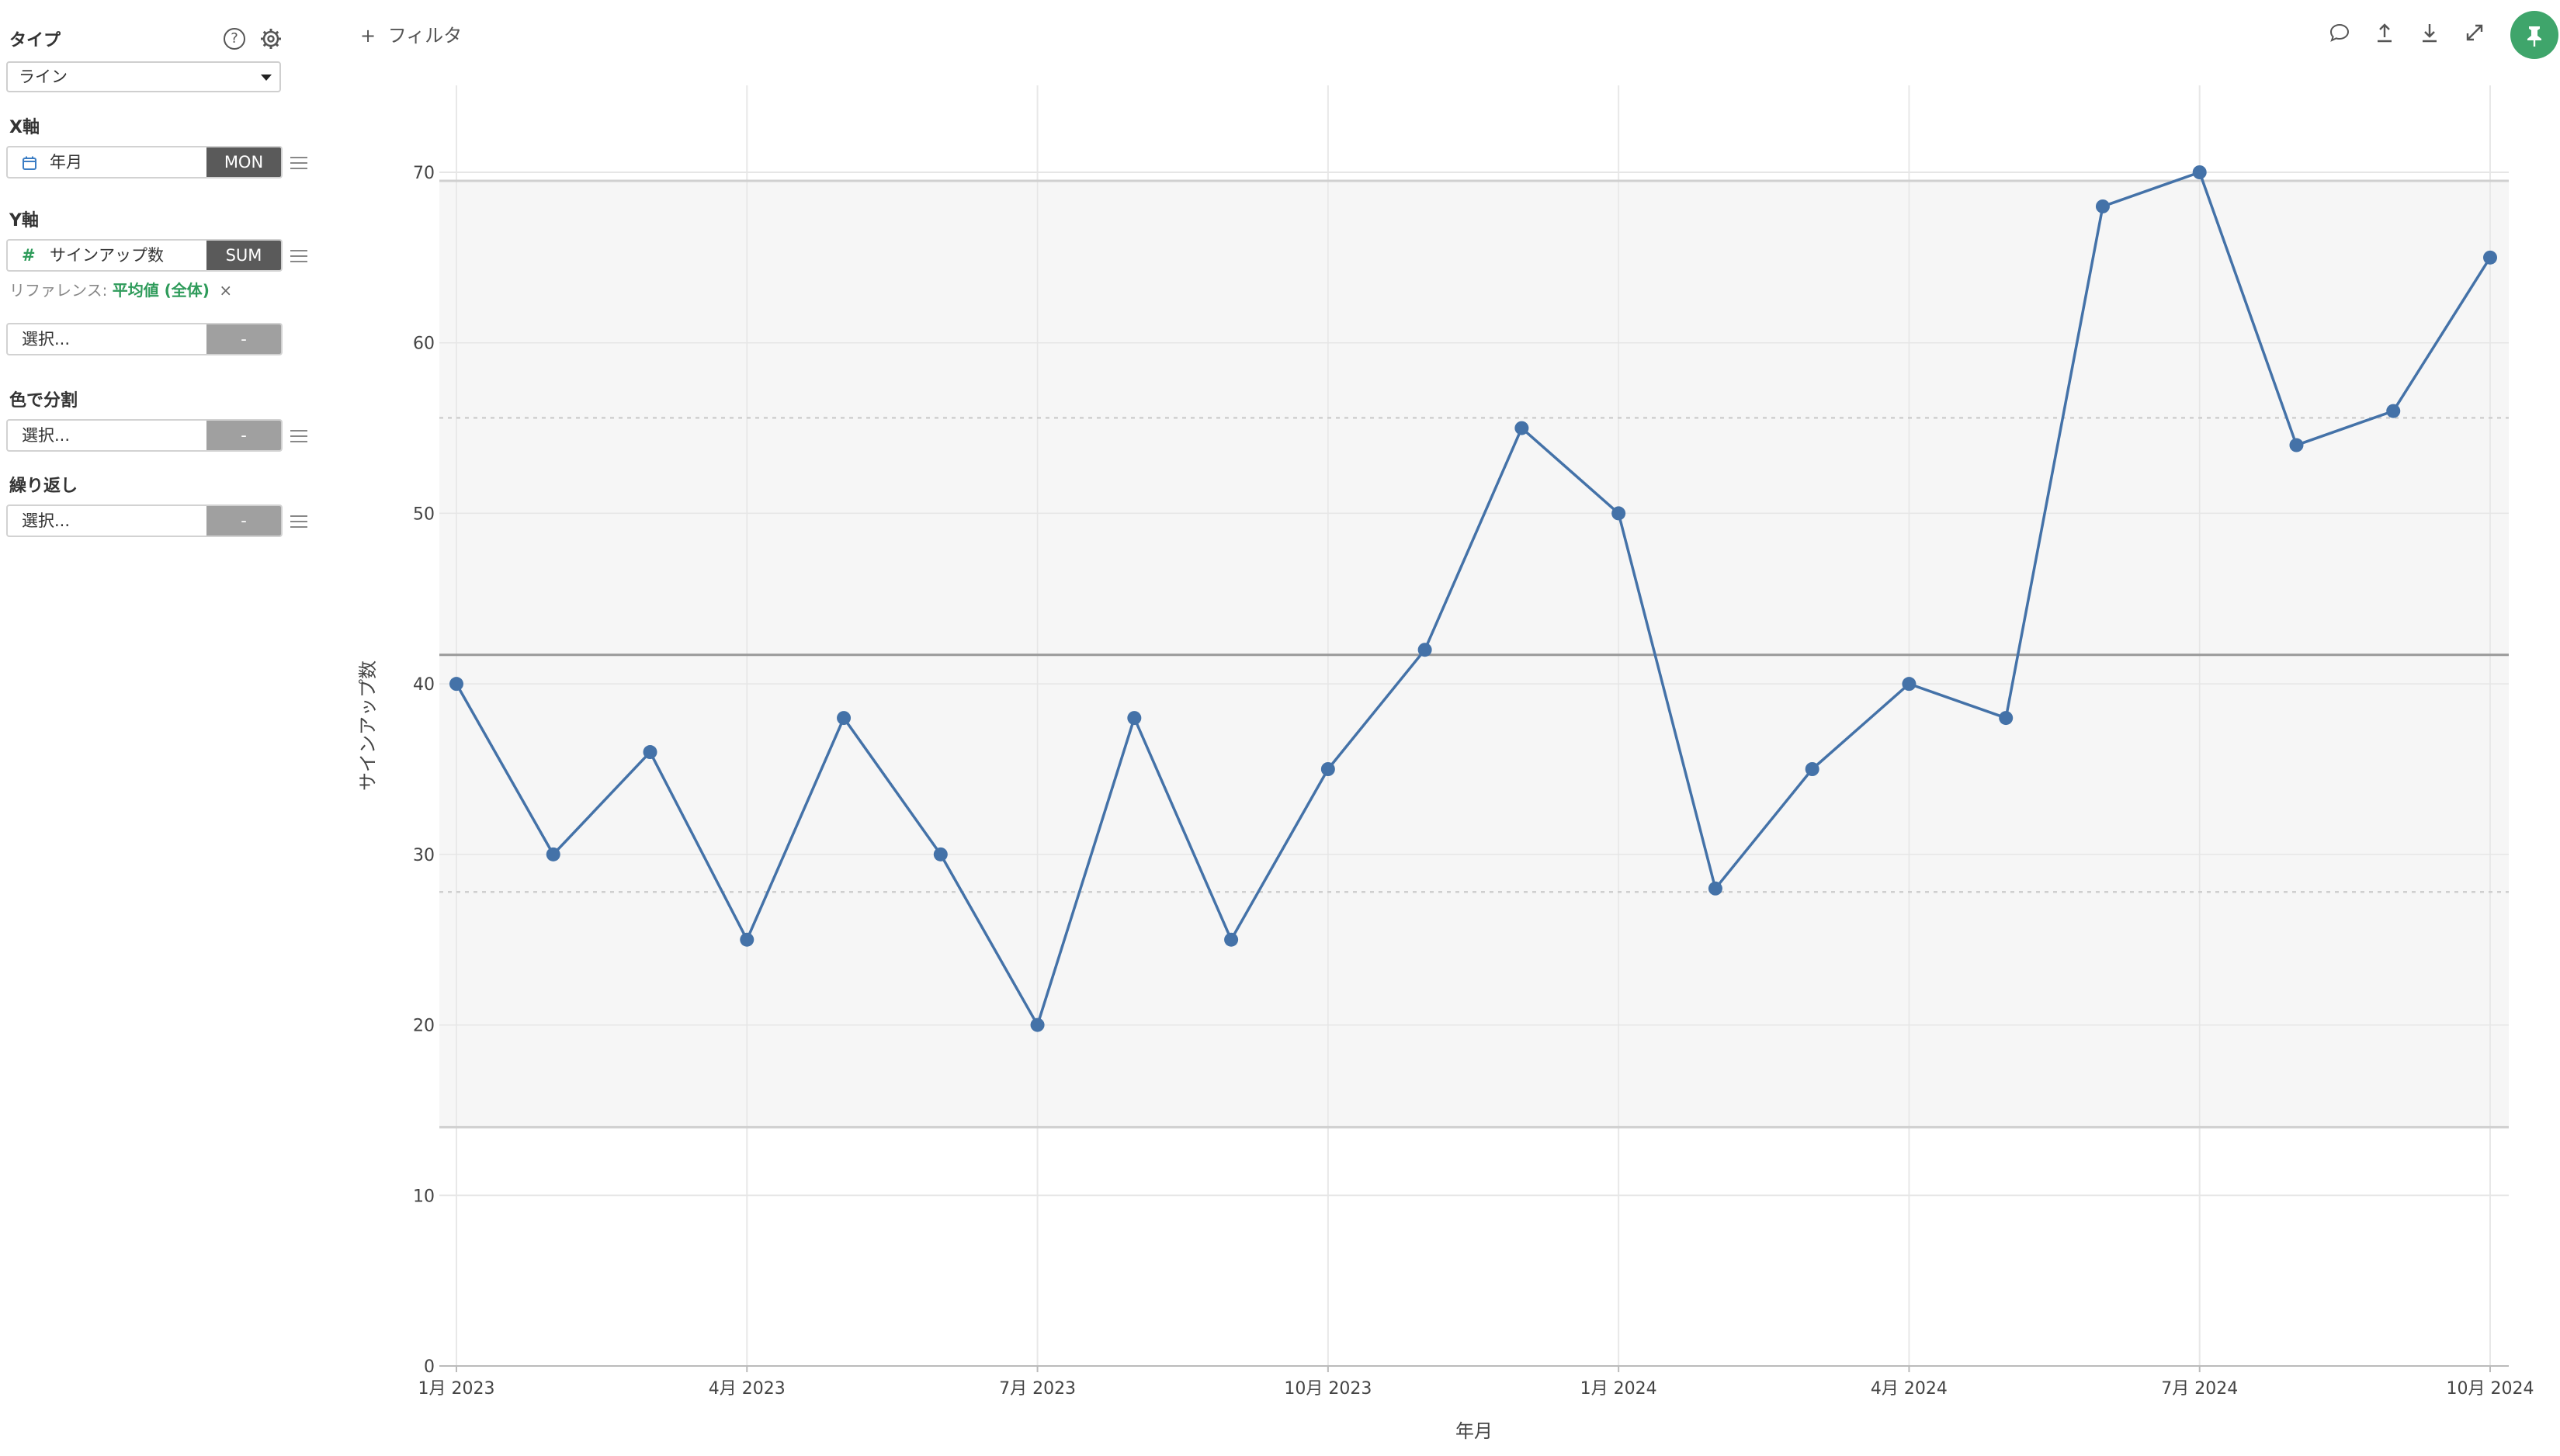  What do you see at coordinates (1619, 1389) in the screenshot?
I see `x-tick-label: 1月 2024` at bounding box center [1619, 1389].